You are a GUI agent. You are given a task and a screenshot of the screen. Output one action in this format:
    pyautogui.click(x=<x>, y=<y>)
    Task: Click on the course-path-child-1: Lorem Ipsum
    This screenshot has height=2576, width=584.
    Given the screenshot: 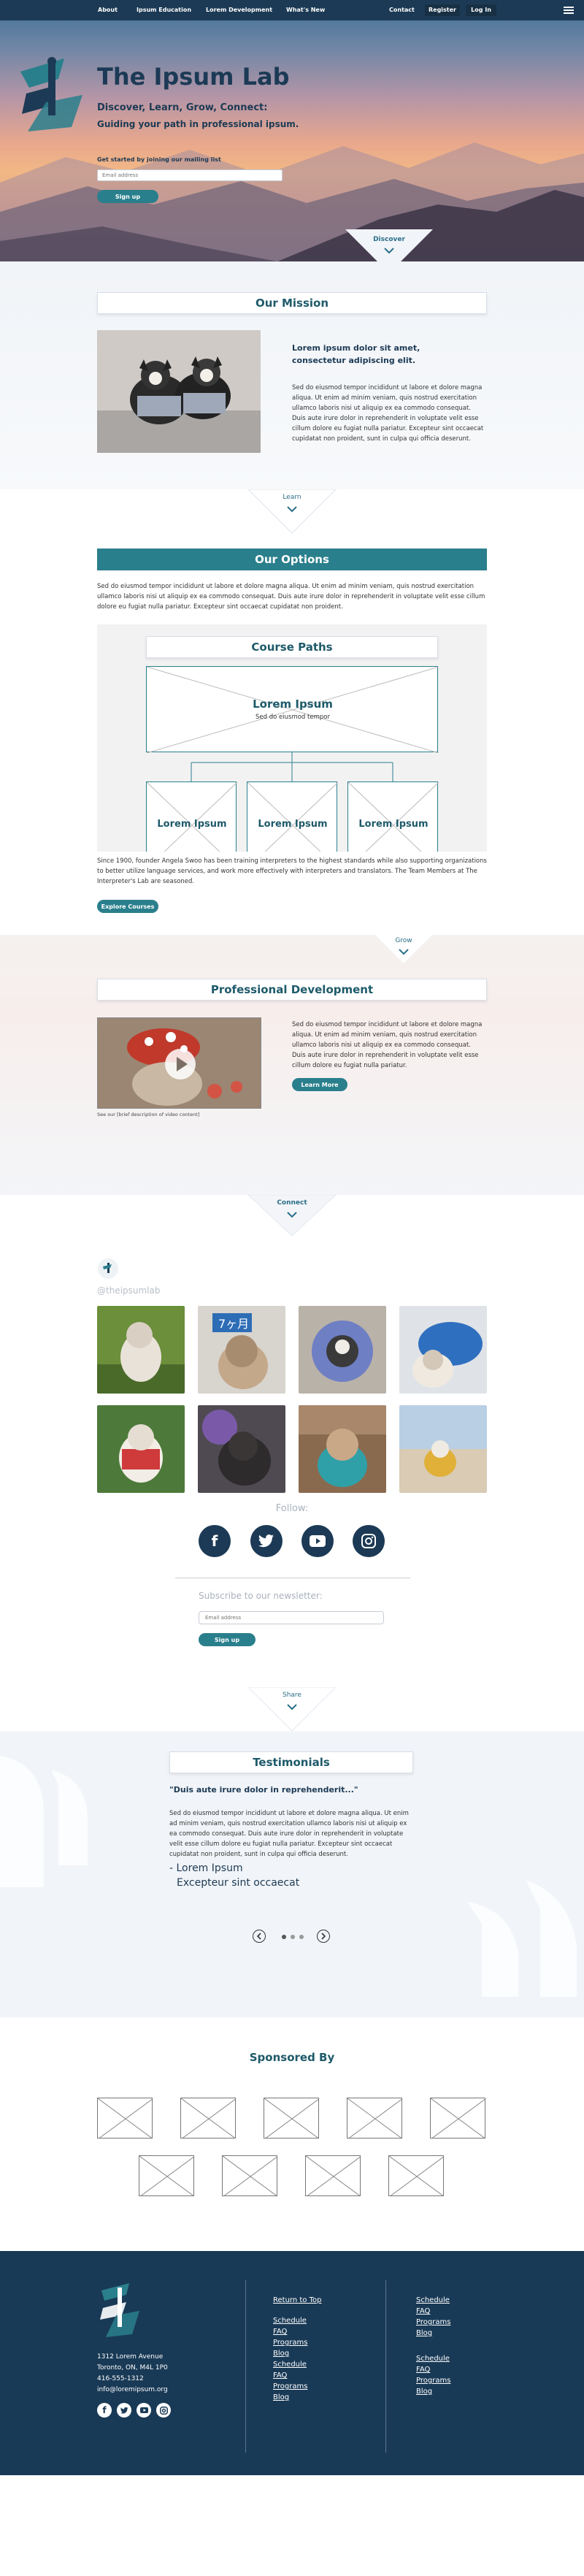 What is the action you would take?
    pyautogui.click(x=191, y=816)
    